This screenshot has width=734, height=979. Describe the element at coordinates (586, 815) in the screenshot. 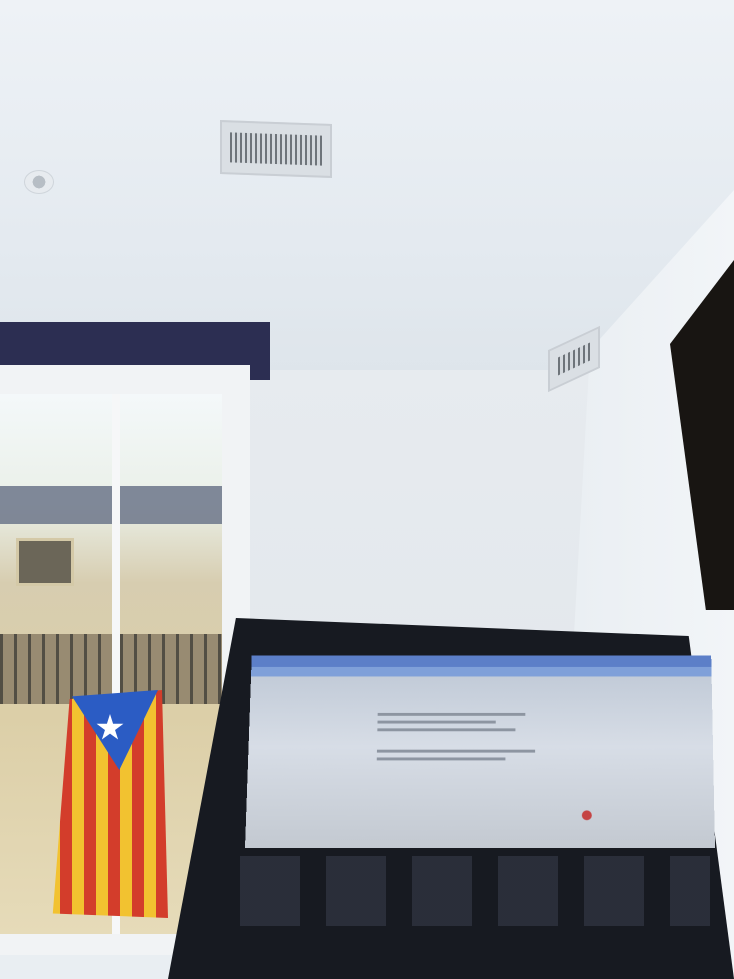

I see `record-dot-icon` at that location.